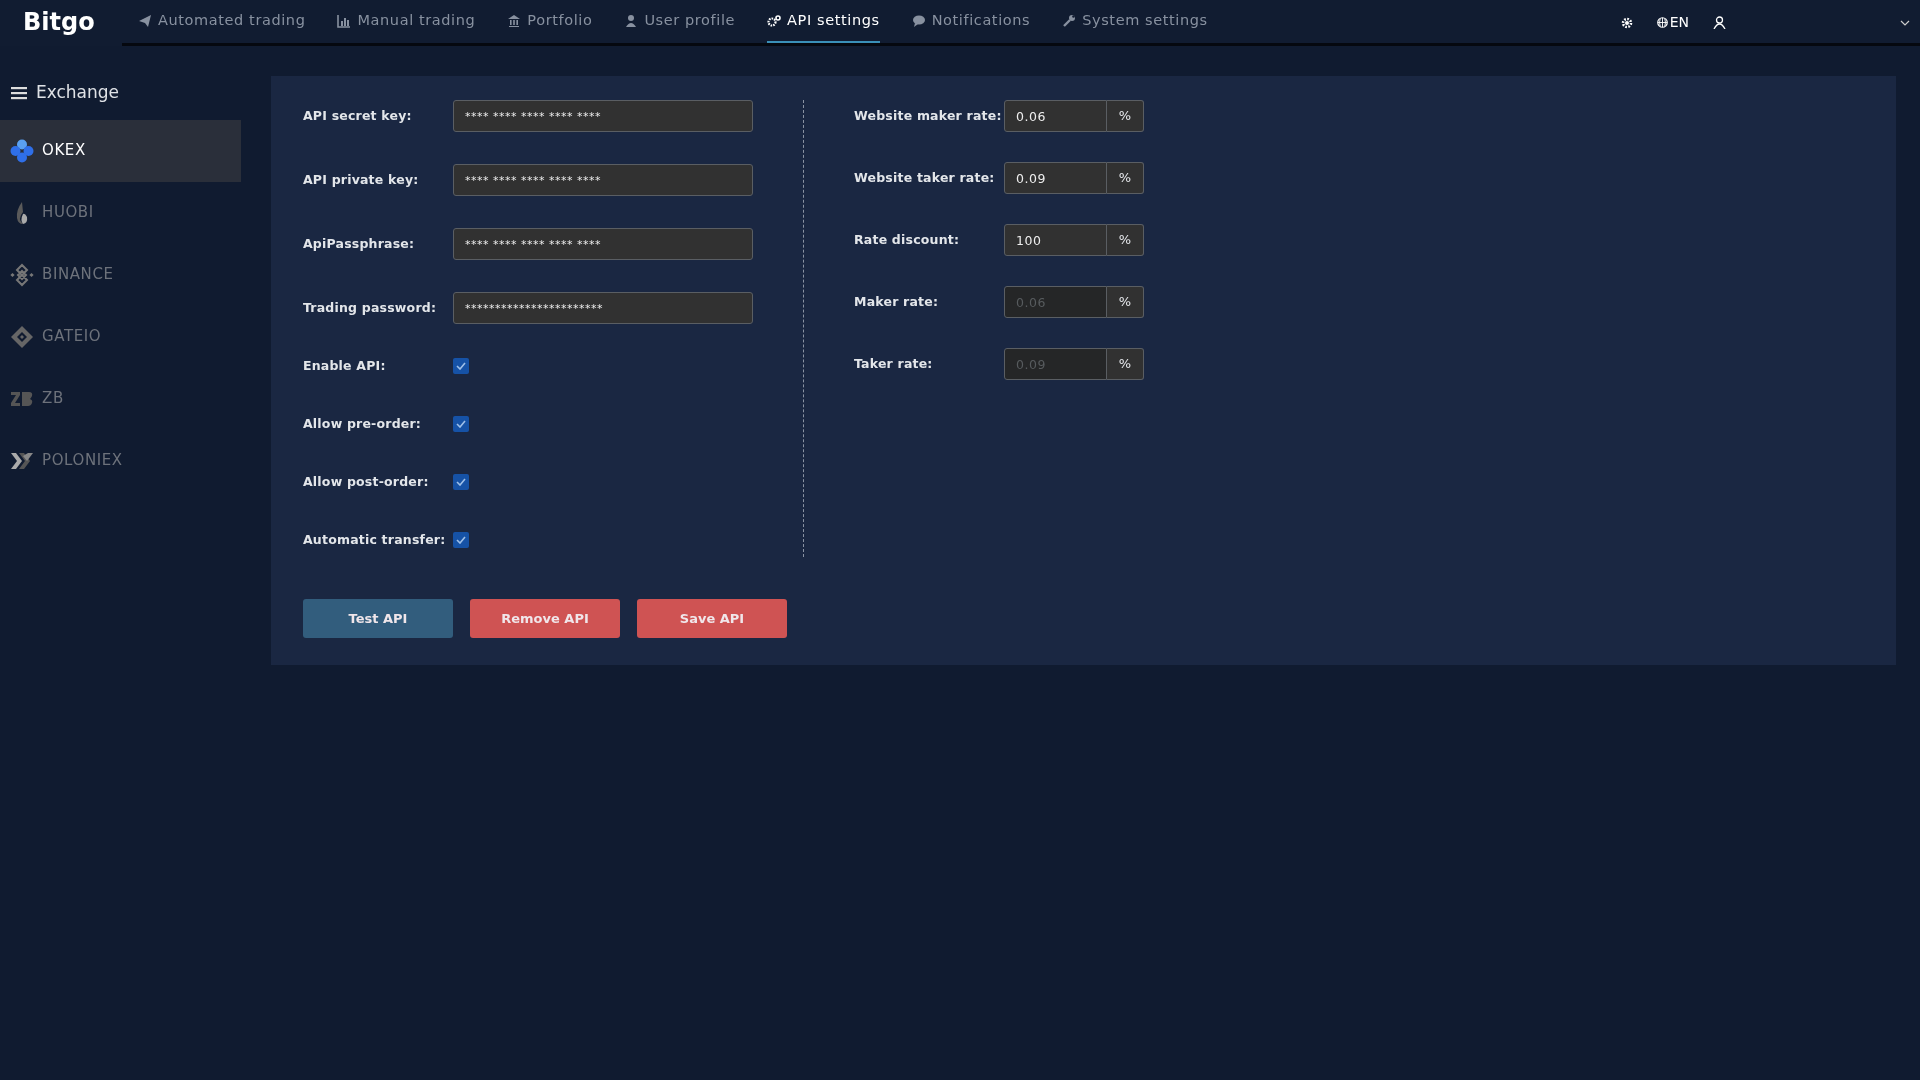  Describe the element at coordinates (375, 539) in the screenshot. I see `option-label: Automatic transfer:` at that location.